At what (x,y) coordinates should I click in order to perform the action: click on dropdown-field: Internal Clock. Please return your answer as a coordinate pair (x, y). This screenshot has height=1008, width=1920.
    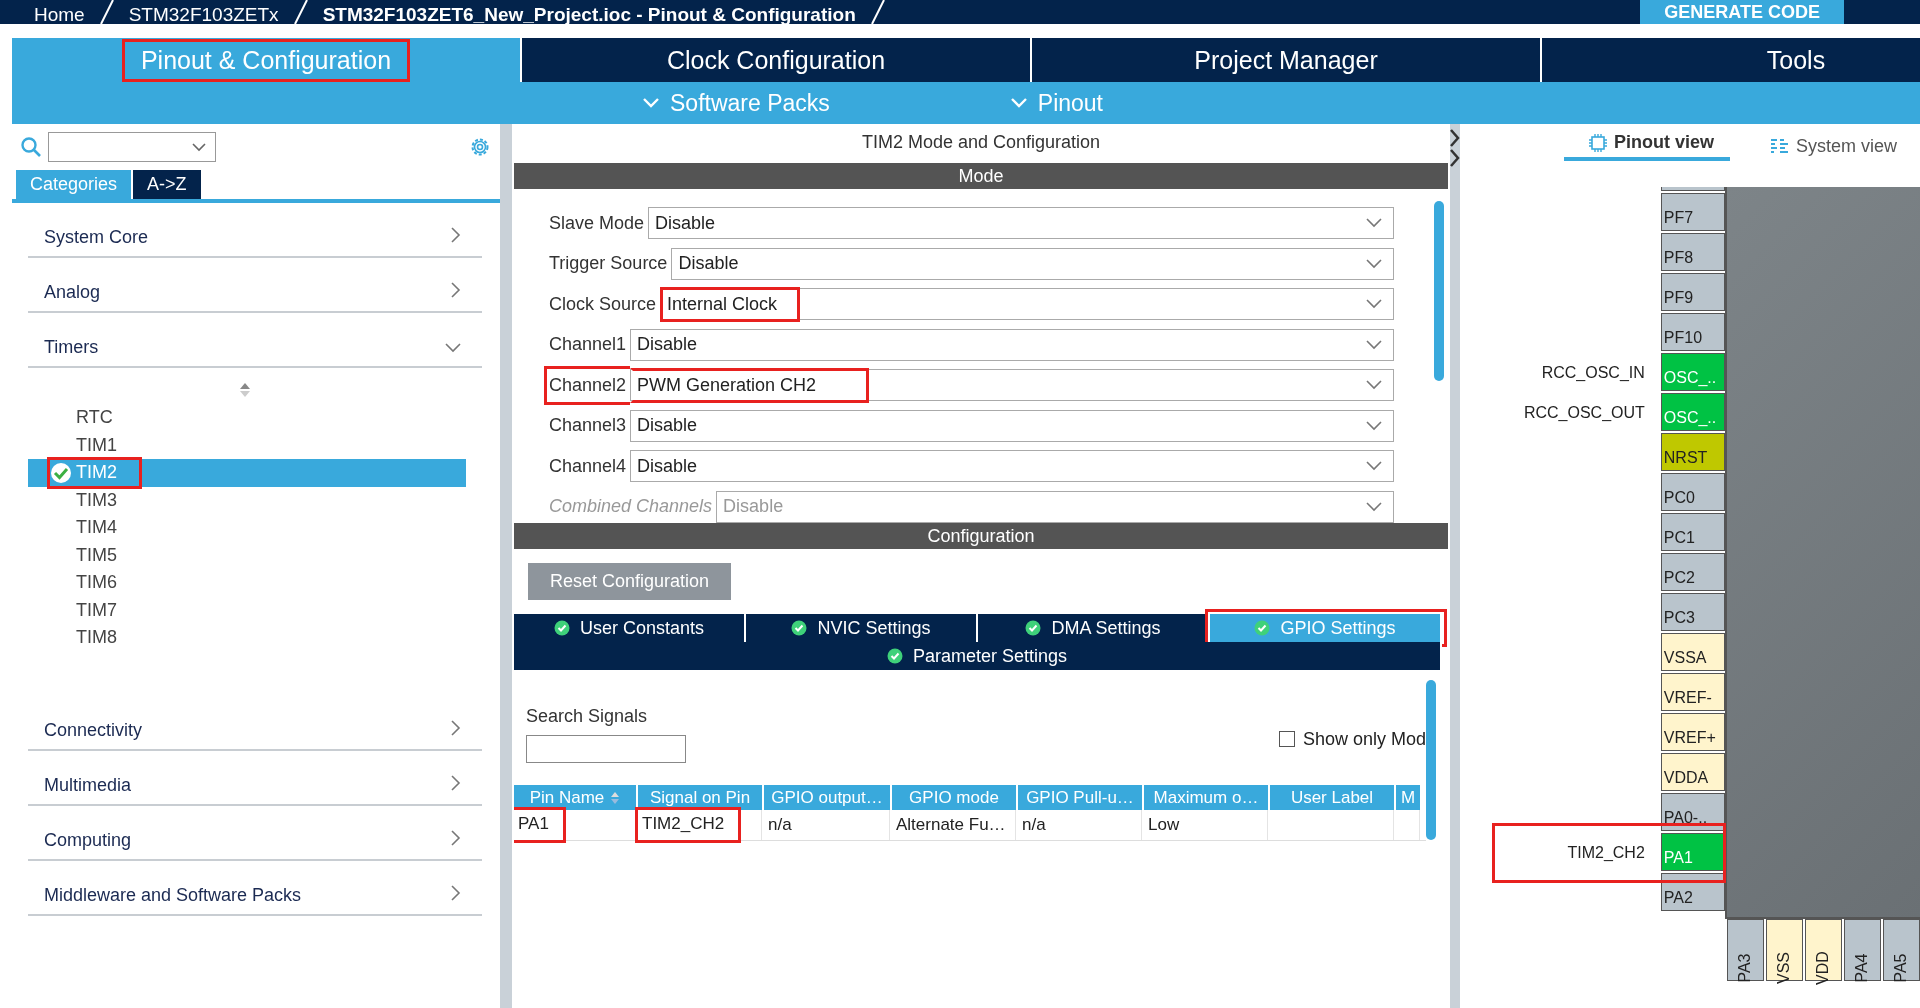
    Looking at the image, I should click on (1027, 304).